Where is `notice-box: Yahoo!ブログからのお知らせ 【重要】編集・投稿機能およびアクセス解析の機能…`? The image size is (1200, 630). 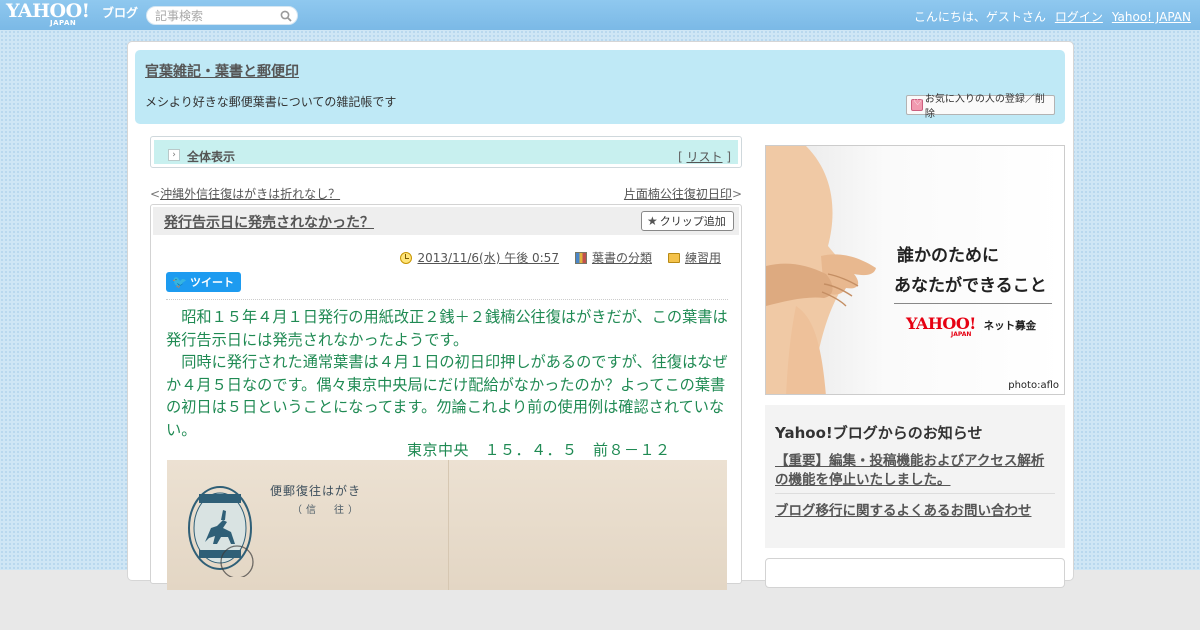
notice-box: Yahoo!ブログからのお知らせ 【重要】編集・投稿機能およびアクセス解析の機能… is located at coordinates (915, 476).